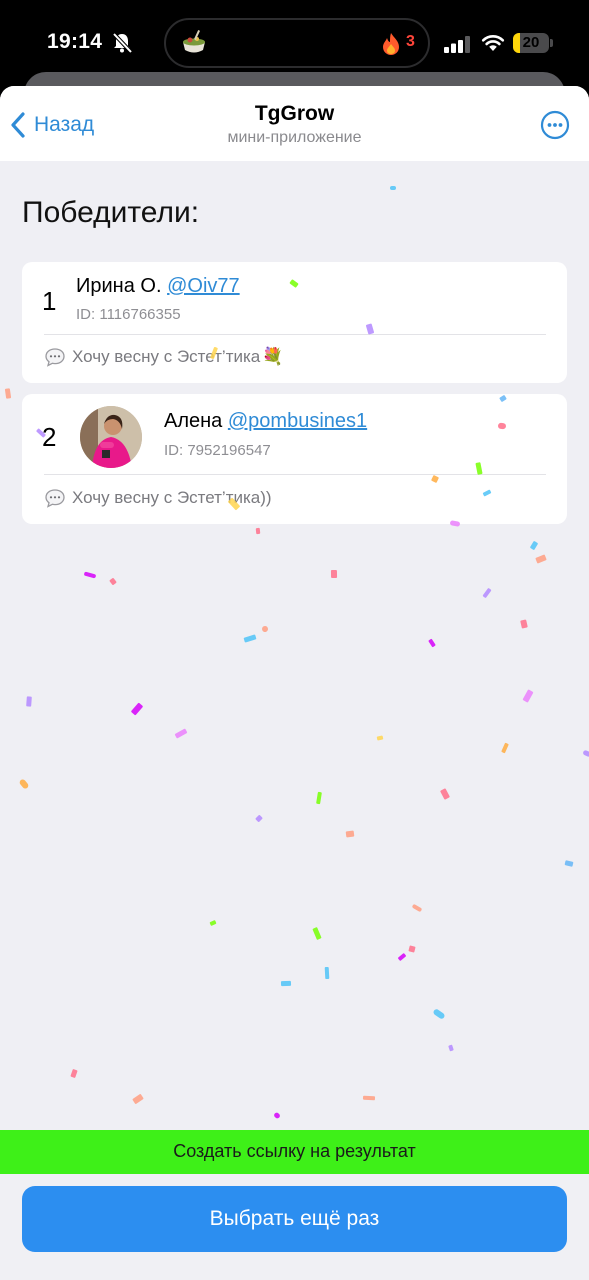 Image resolution: width=589 pixels, height=1280 pixels. I want to click on winner-username-link: @pombusines1, so click(297, 421).